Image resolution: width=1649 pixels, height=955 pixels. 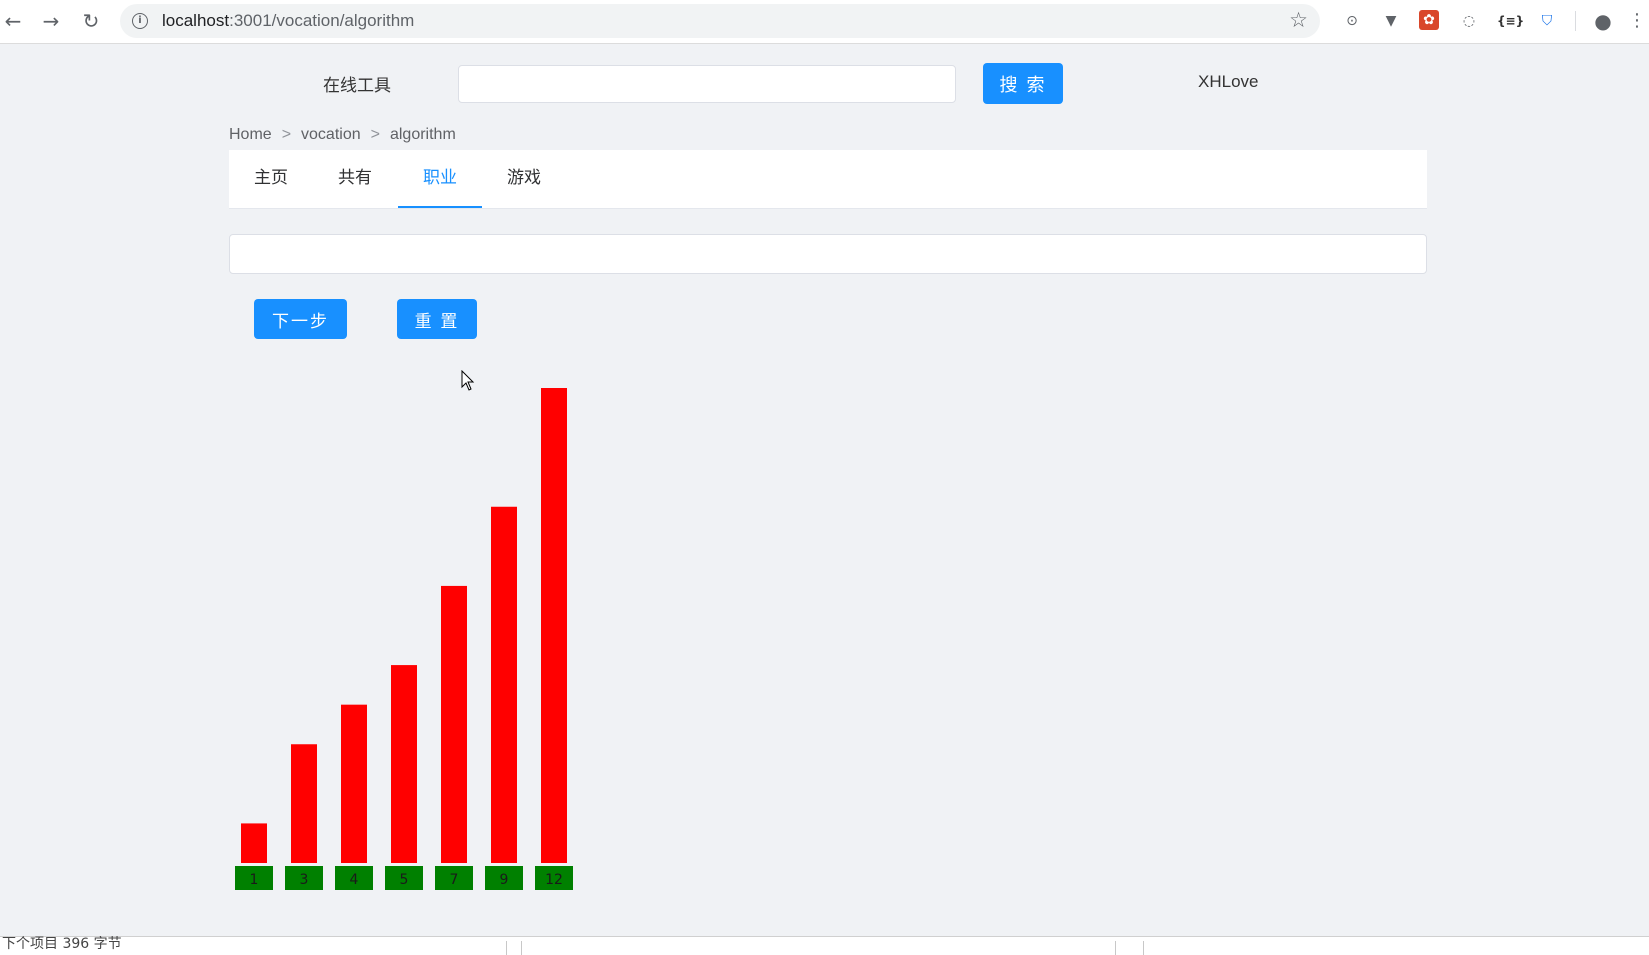 What do you see at coordinates (1391, 21) in the screenshot?
I see `extension-icon-2: ▼` at bounding box center [1391, 21].